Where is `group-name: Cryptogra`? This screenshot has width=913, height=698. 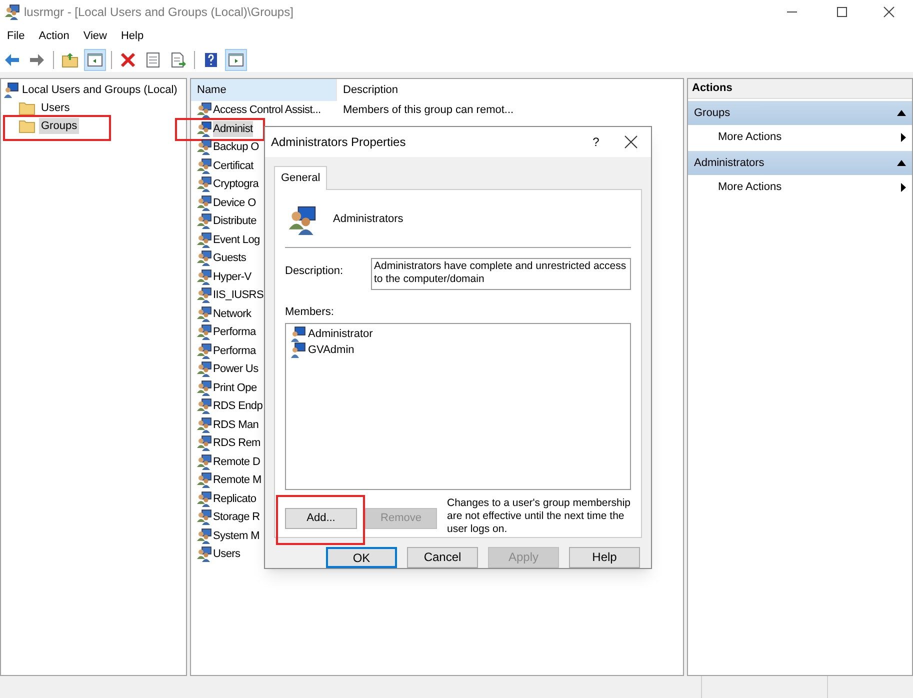 group-name: Cryptogra is located at coordinates (236, 184).